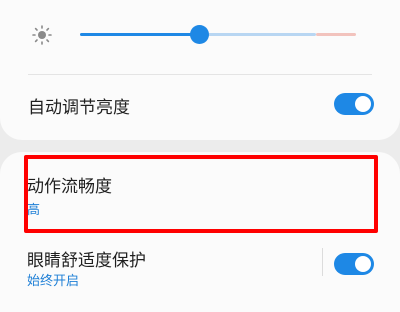 This screenshot has height=312, width=400. What do you see at coordinates (53, 281) in the screenshot?
I see `eye-comfort-value: 始终开启` at bounding box center [53, 281].